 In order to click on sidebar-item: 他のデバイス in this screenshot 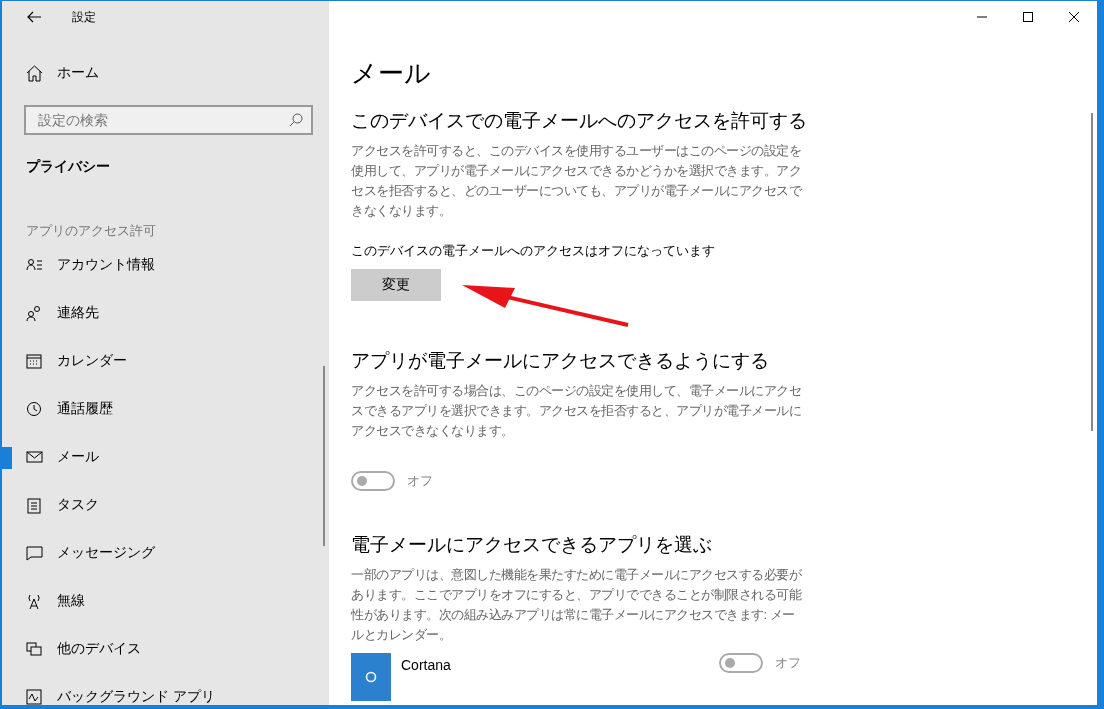, I will do `click(165, 649)`.